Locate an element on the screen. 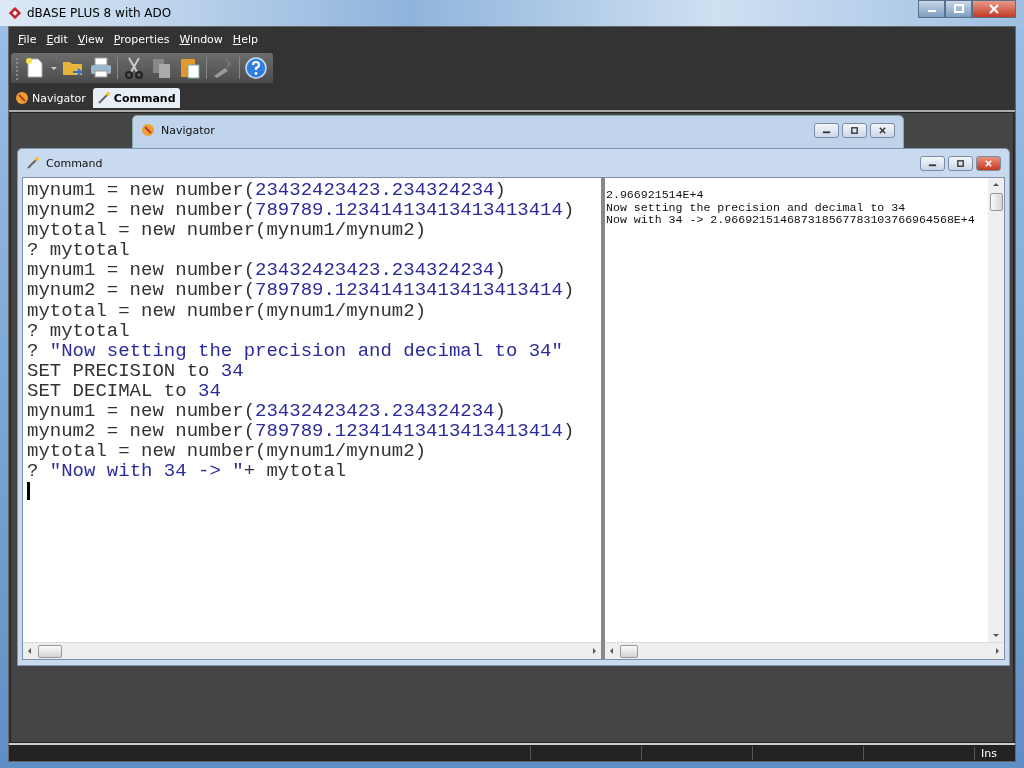 This screenshot has height=768, width=1024. down-arrow-icon is located at coordinates (996, 635).